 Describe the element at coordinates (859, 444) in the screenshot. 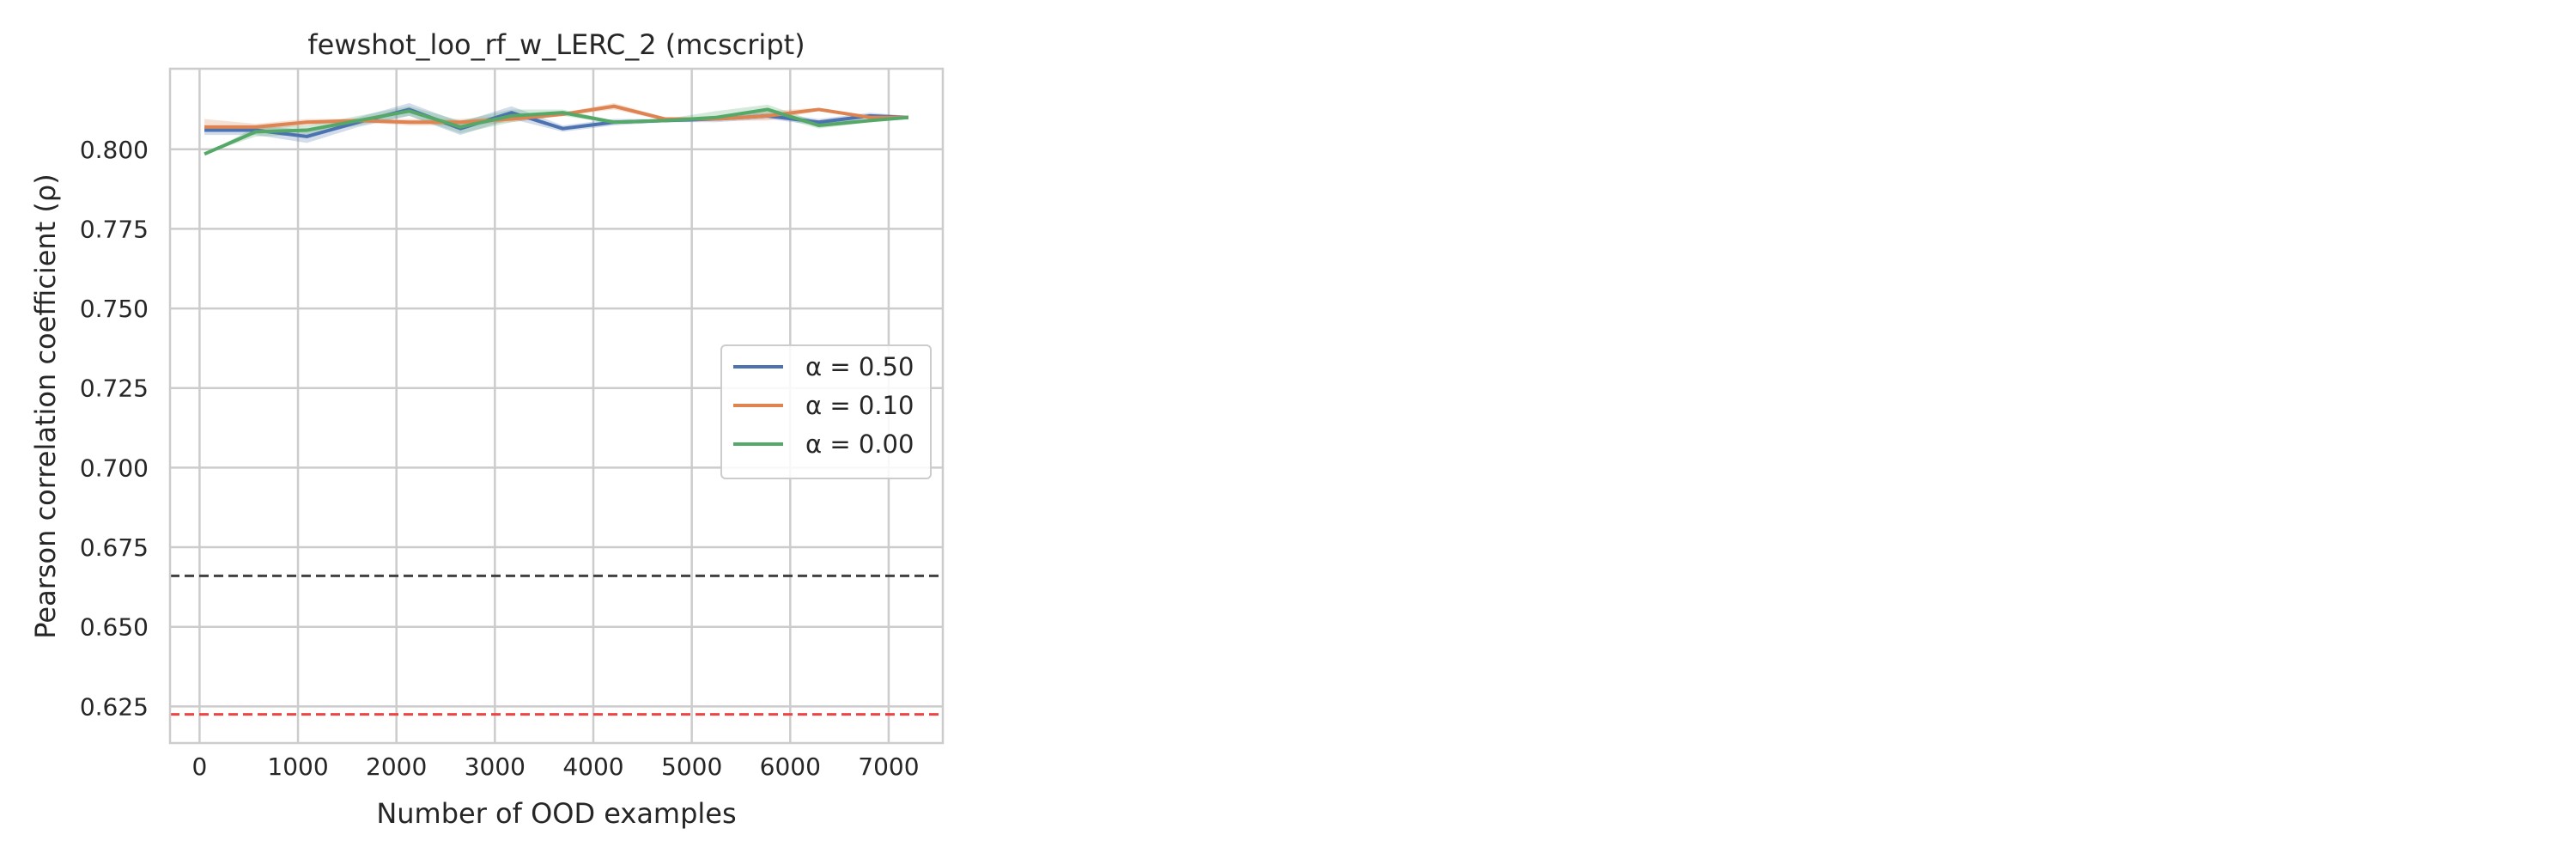

I see `legend-label: α = 0.00` at that location.